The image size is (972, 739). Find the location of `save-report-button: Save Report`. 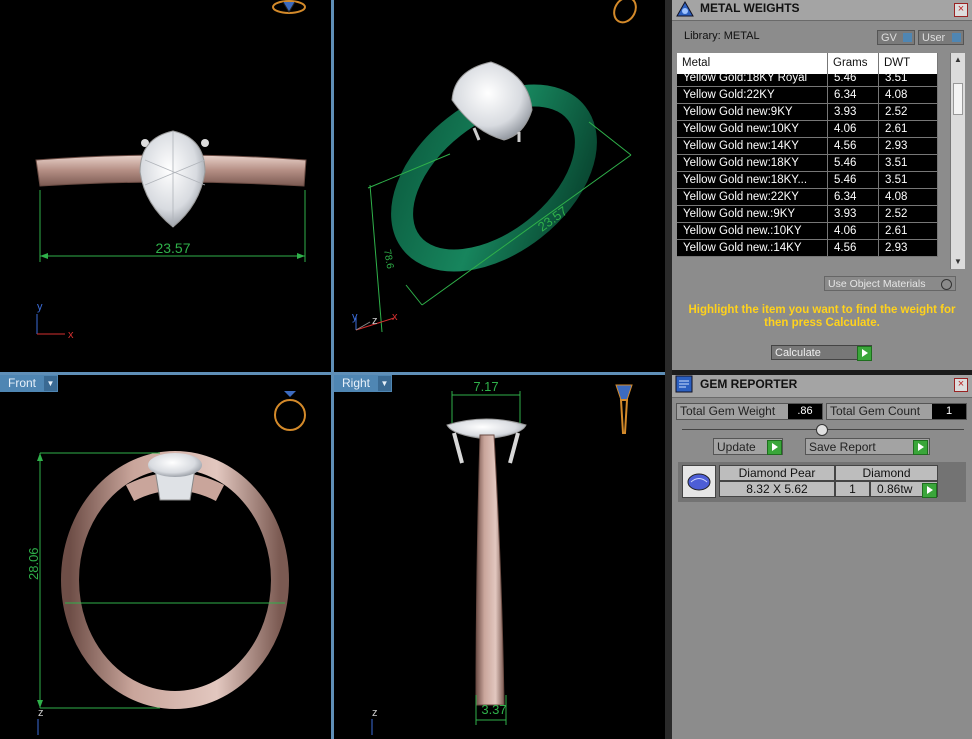

save-report-button: Save Report is located at coordinates (867, 446).